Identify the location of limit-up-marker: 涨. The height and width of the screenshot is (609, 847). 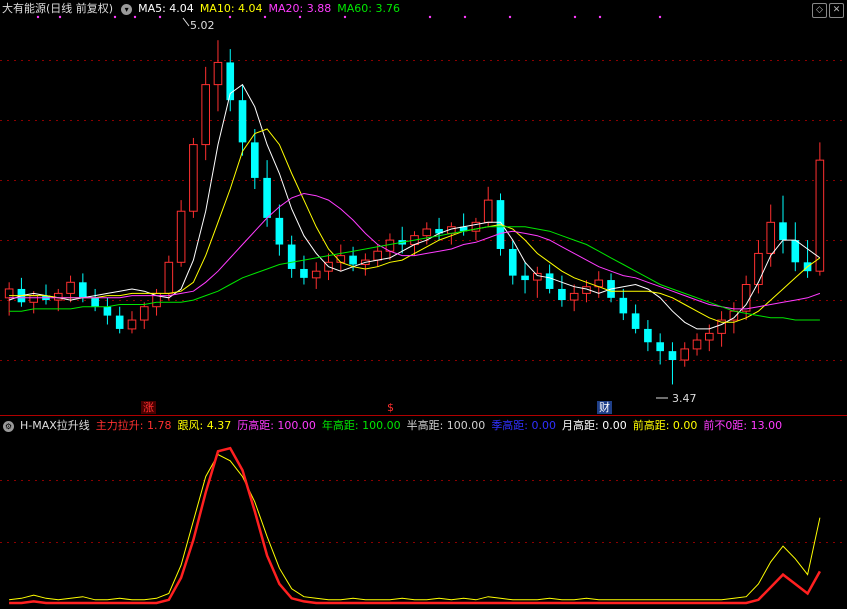
(148, 407).